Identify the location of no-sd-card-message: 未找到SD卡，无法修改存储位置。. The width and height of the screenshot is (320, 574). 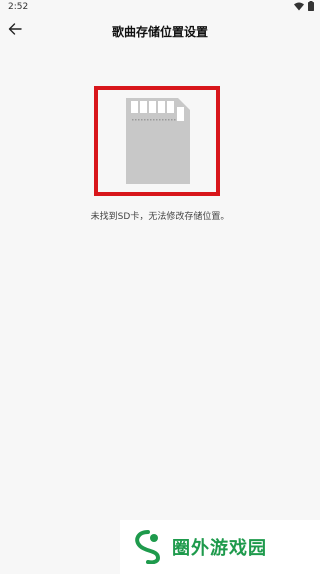
(160, 217).